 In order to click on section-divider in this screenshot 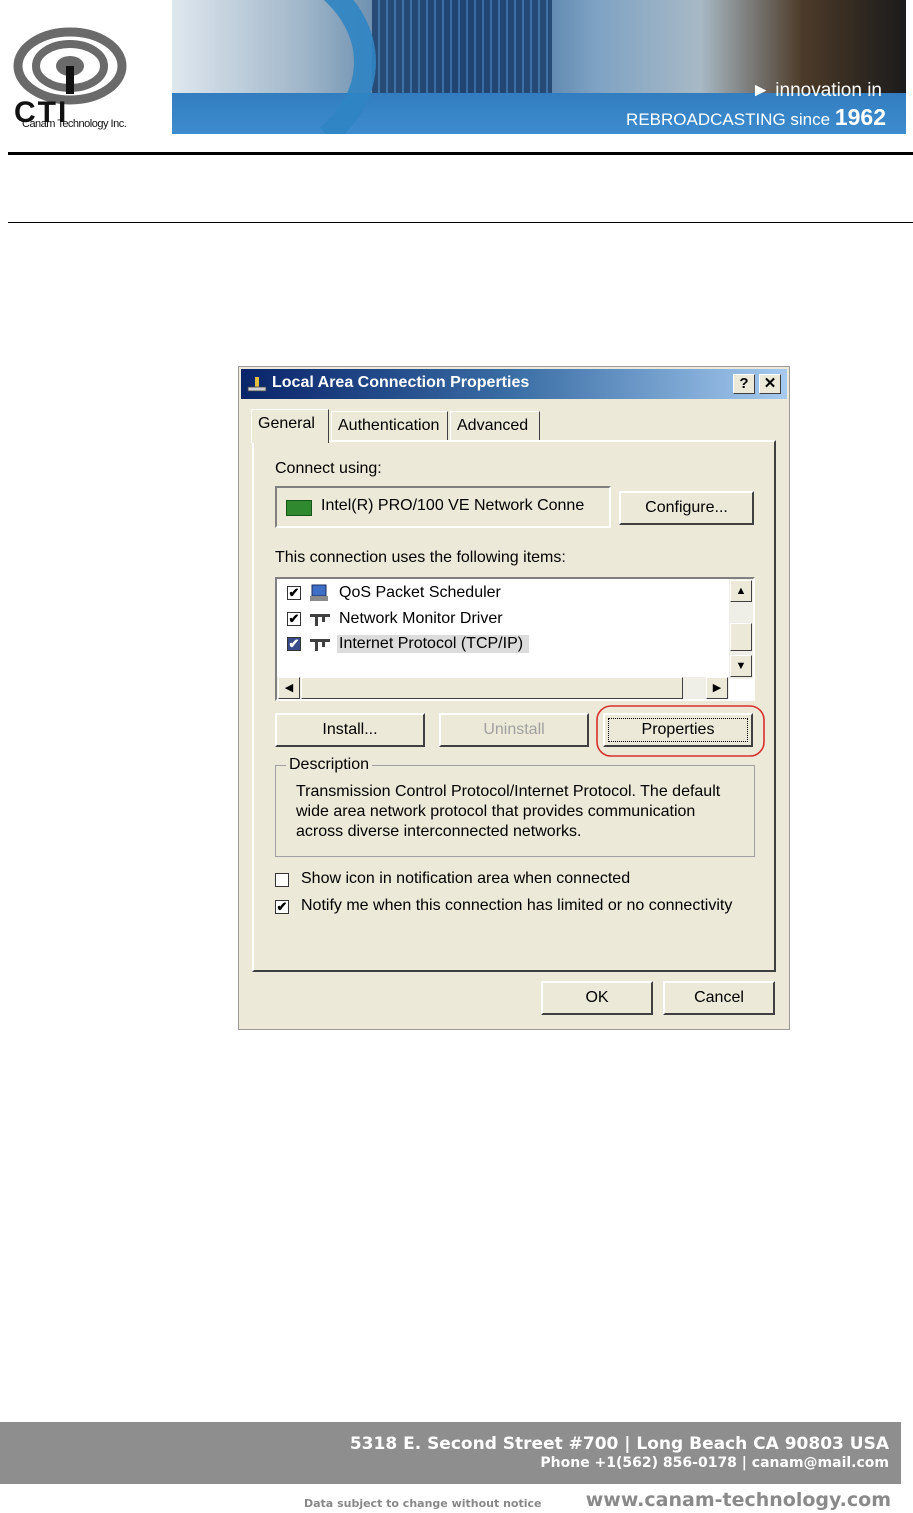, I will do `click(460, 222)`.